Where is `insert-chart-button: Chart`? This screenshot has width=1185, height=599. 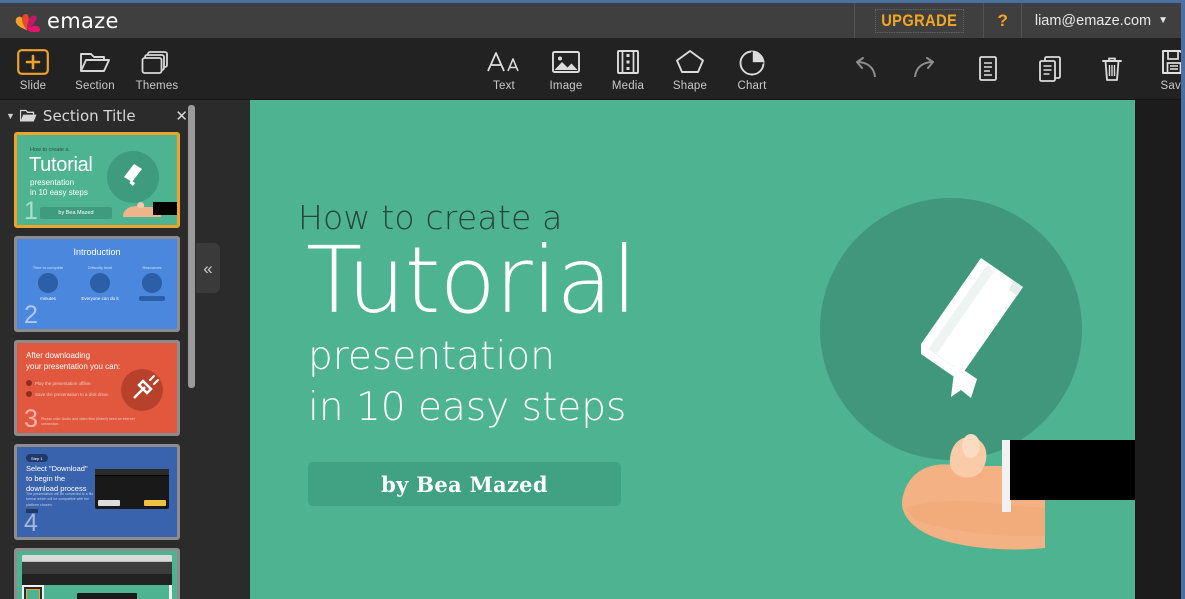
insert-chart-button: Chart is located at coordinates (752, 69).